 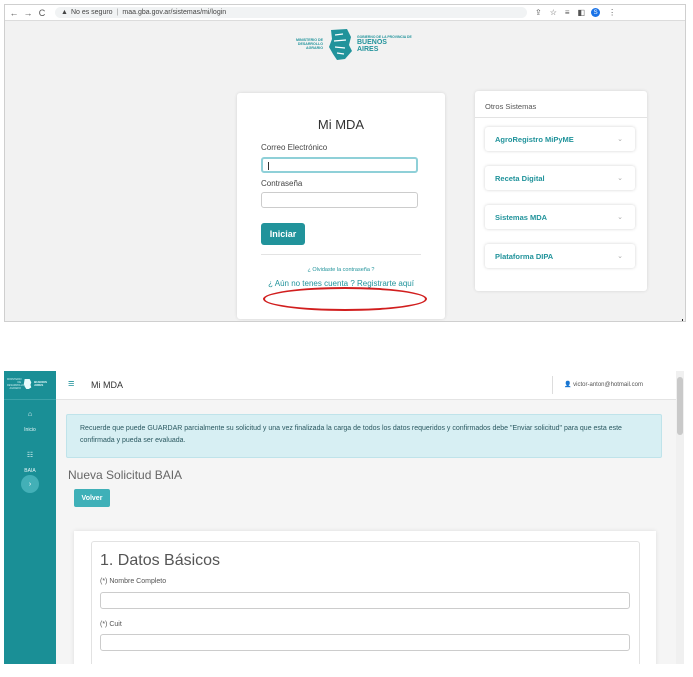 What do you see at coordinates (30, 455) in the screenshot?
I see `grid-icon: ☷` at bounding box center [30, 455].